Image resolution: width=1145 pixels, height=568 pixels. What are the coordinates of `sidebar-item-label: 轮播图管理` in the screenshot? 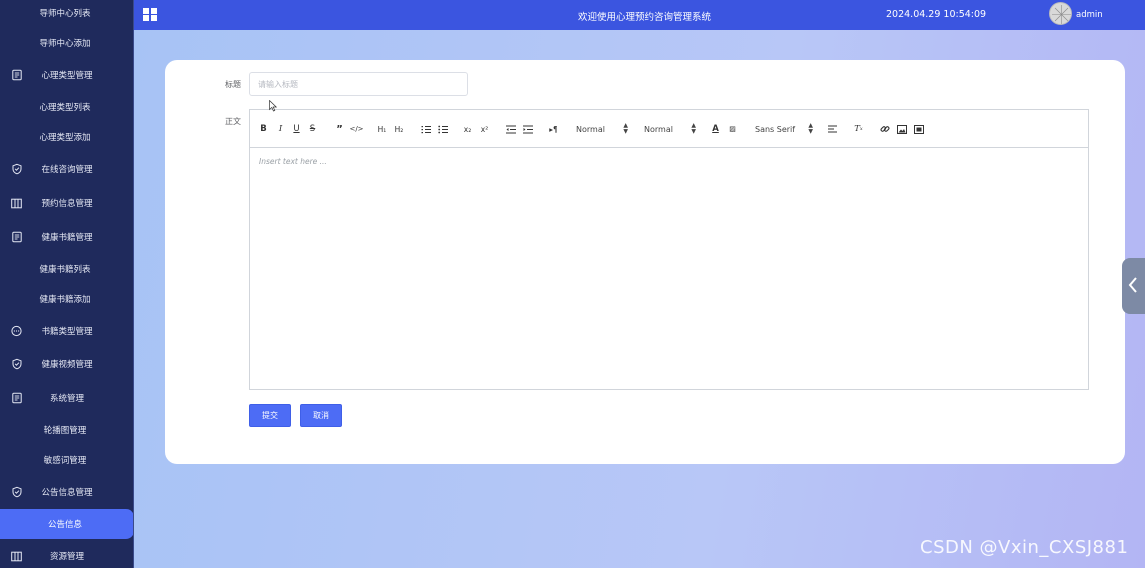 It's located at (65, 431).